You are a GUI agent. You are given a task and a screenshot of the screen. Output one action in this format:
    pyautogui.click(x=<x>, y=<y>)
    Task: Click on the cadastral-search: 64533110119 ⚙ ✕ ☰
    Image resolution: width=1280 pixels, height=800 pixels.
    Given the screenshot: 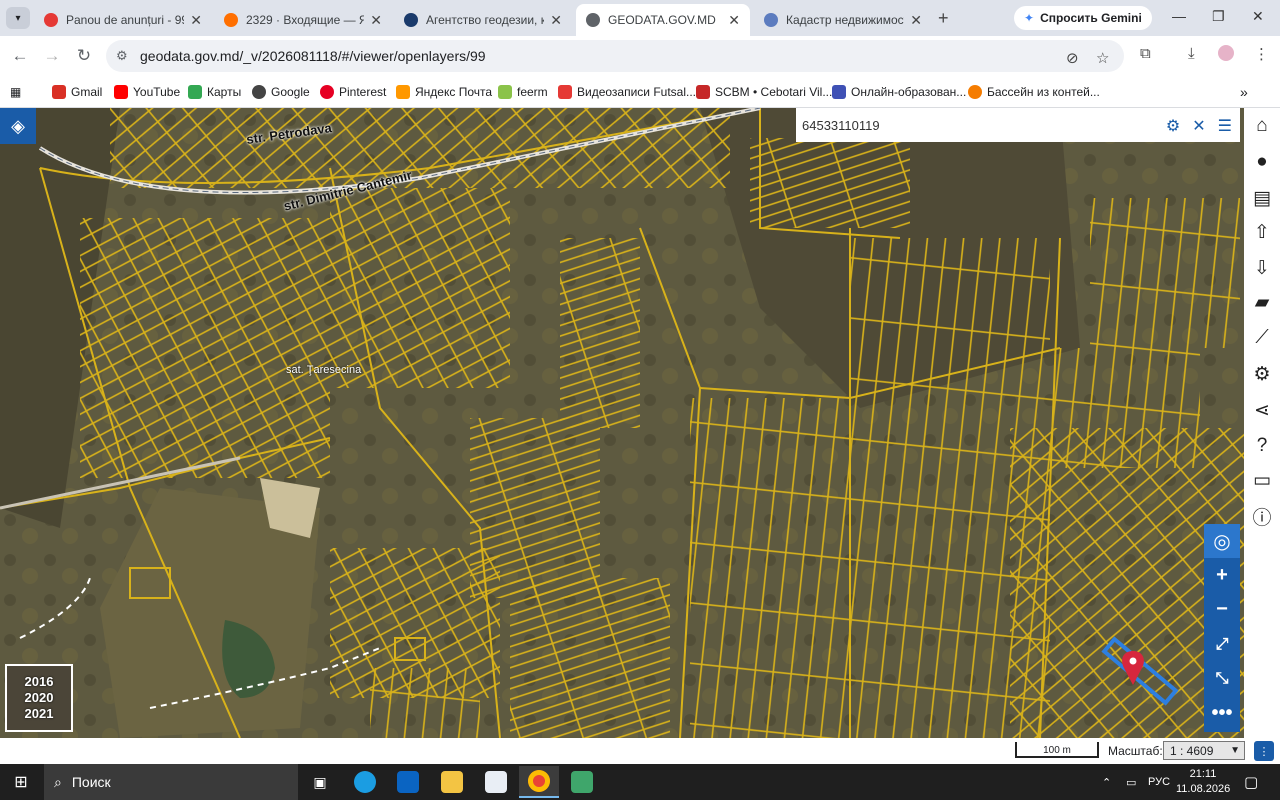 What is the action you would take?
    pyautogui.click(x=1018, y=125)
    